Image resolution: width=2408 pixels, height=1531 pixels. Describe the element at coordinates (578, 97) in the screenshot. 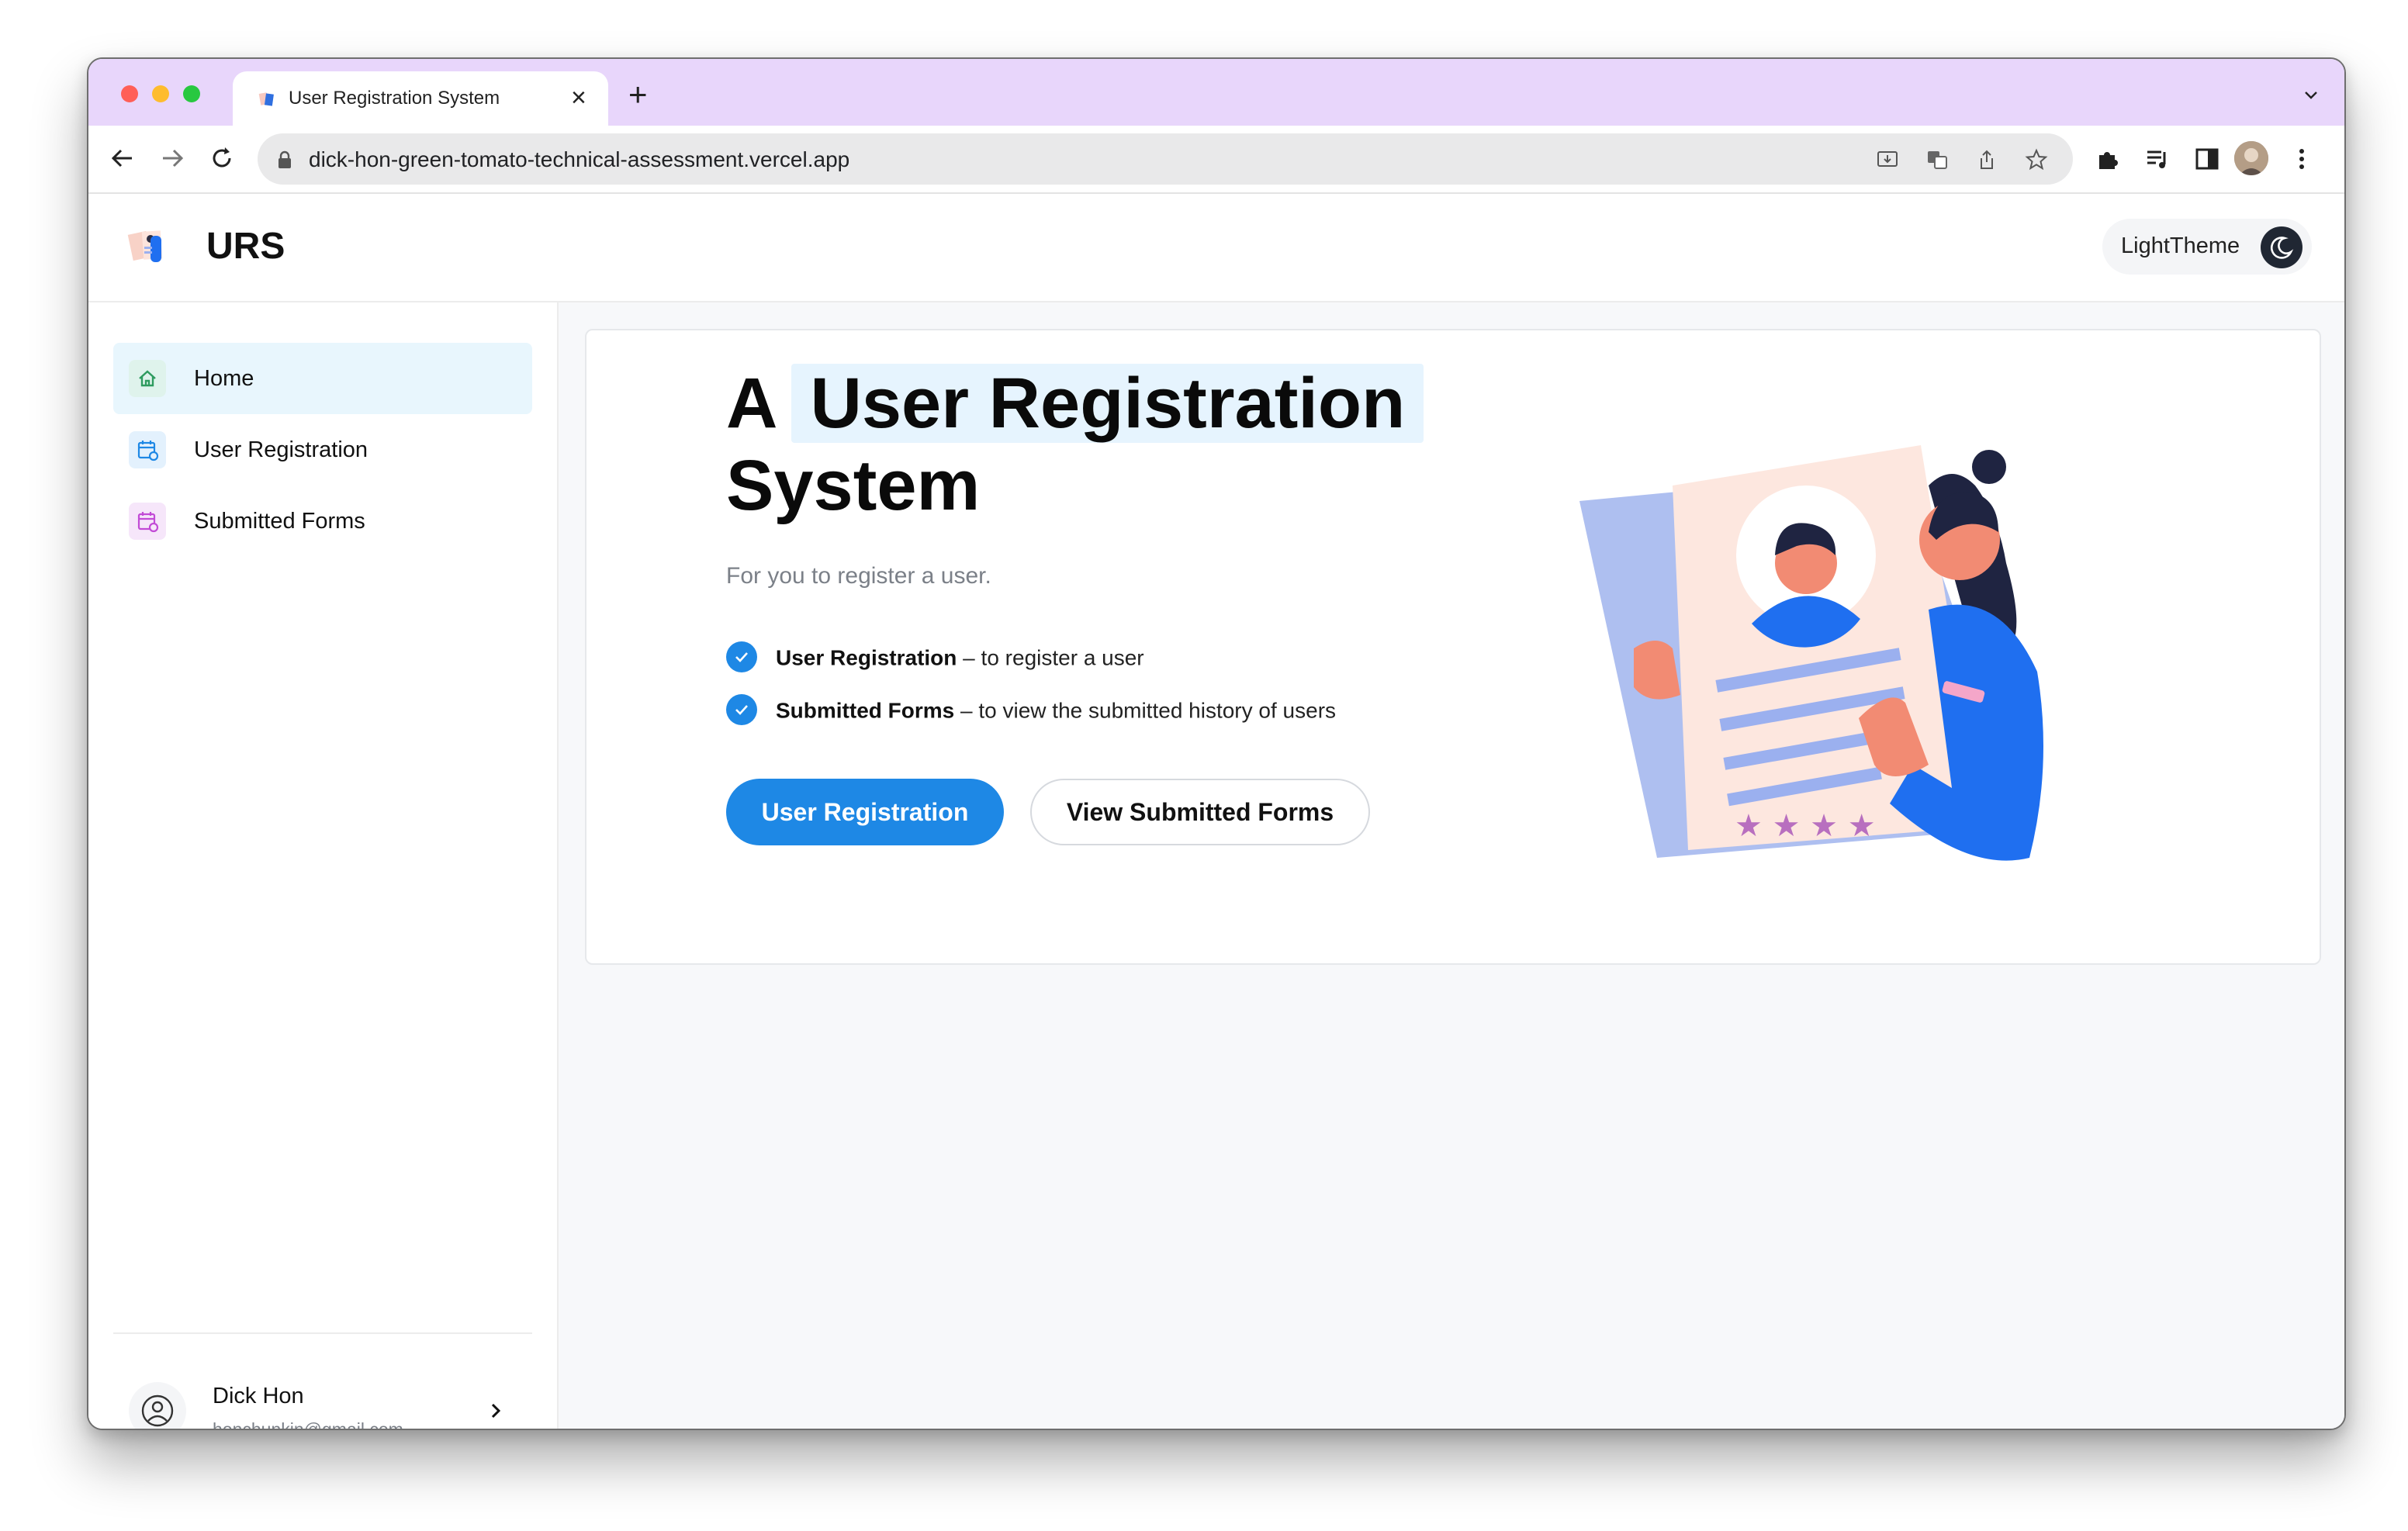

I see `tab-close-button: ×` at that location.